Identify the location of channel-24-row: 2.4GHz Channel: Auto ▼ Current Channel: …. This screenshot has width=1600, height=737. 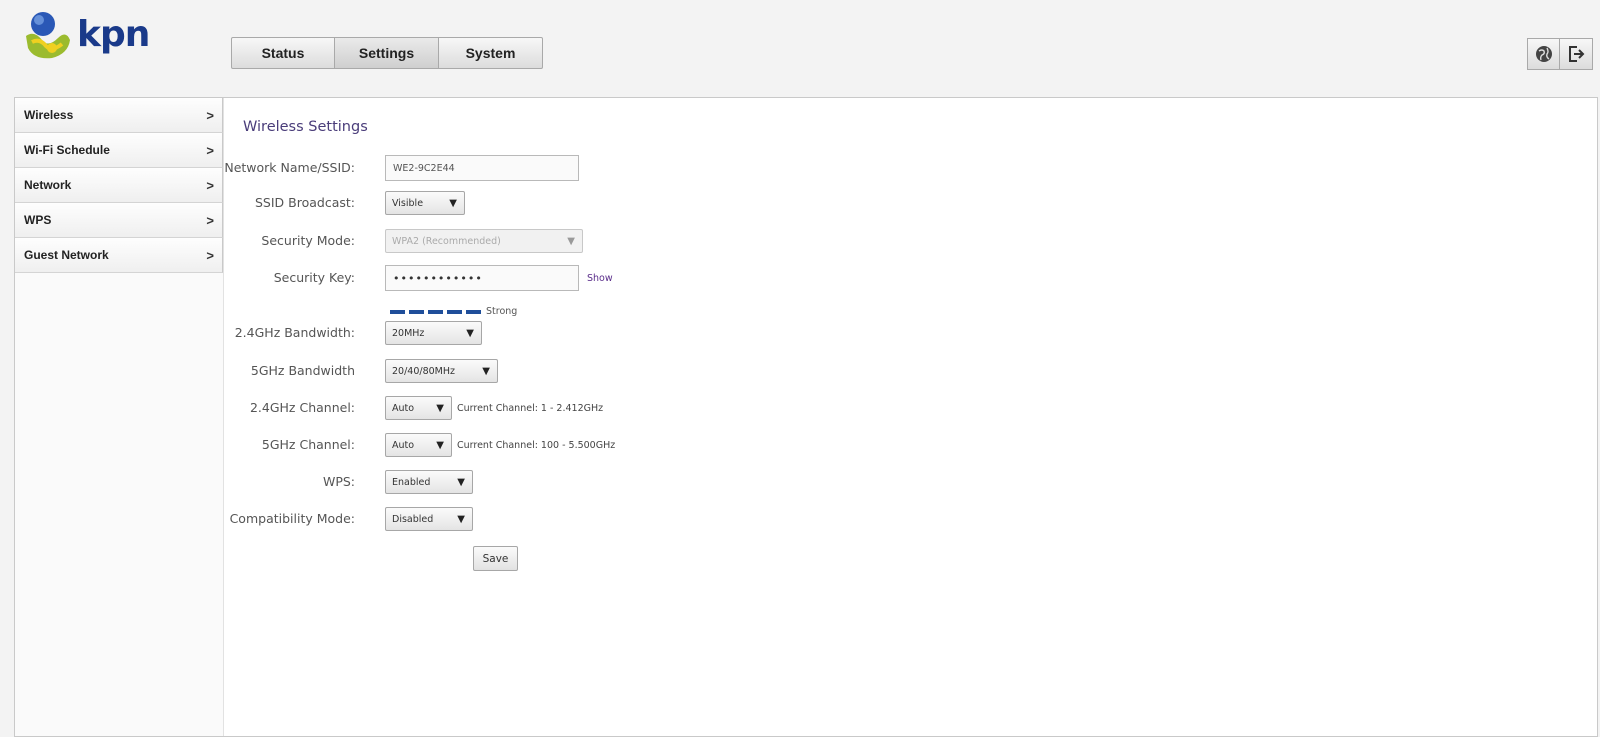
(683, 408).